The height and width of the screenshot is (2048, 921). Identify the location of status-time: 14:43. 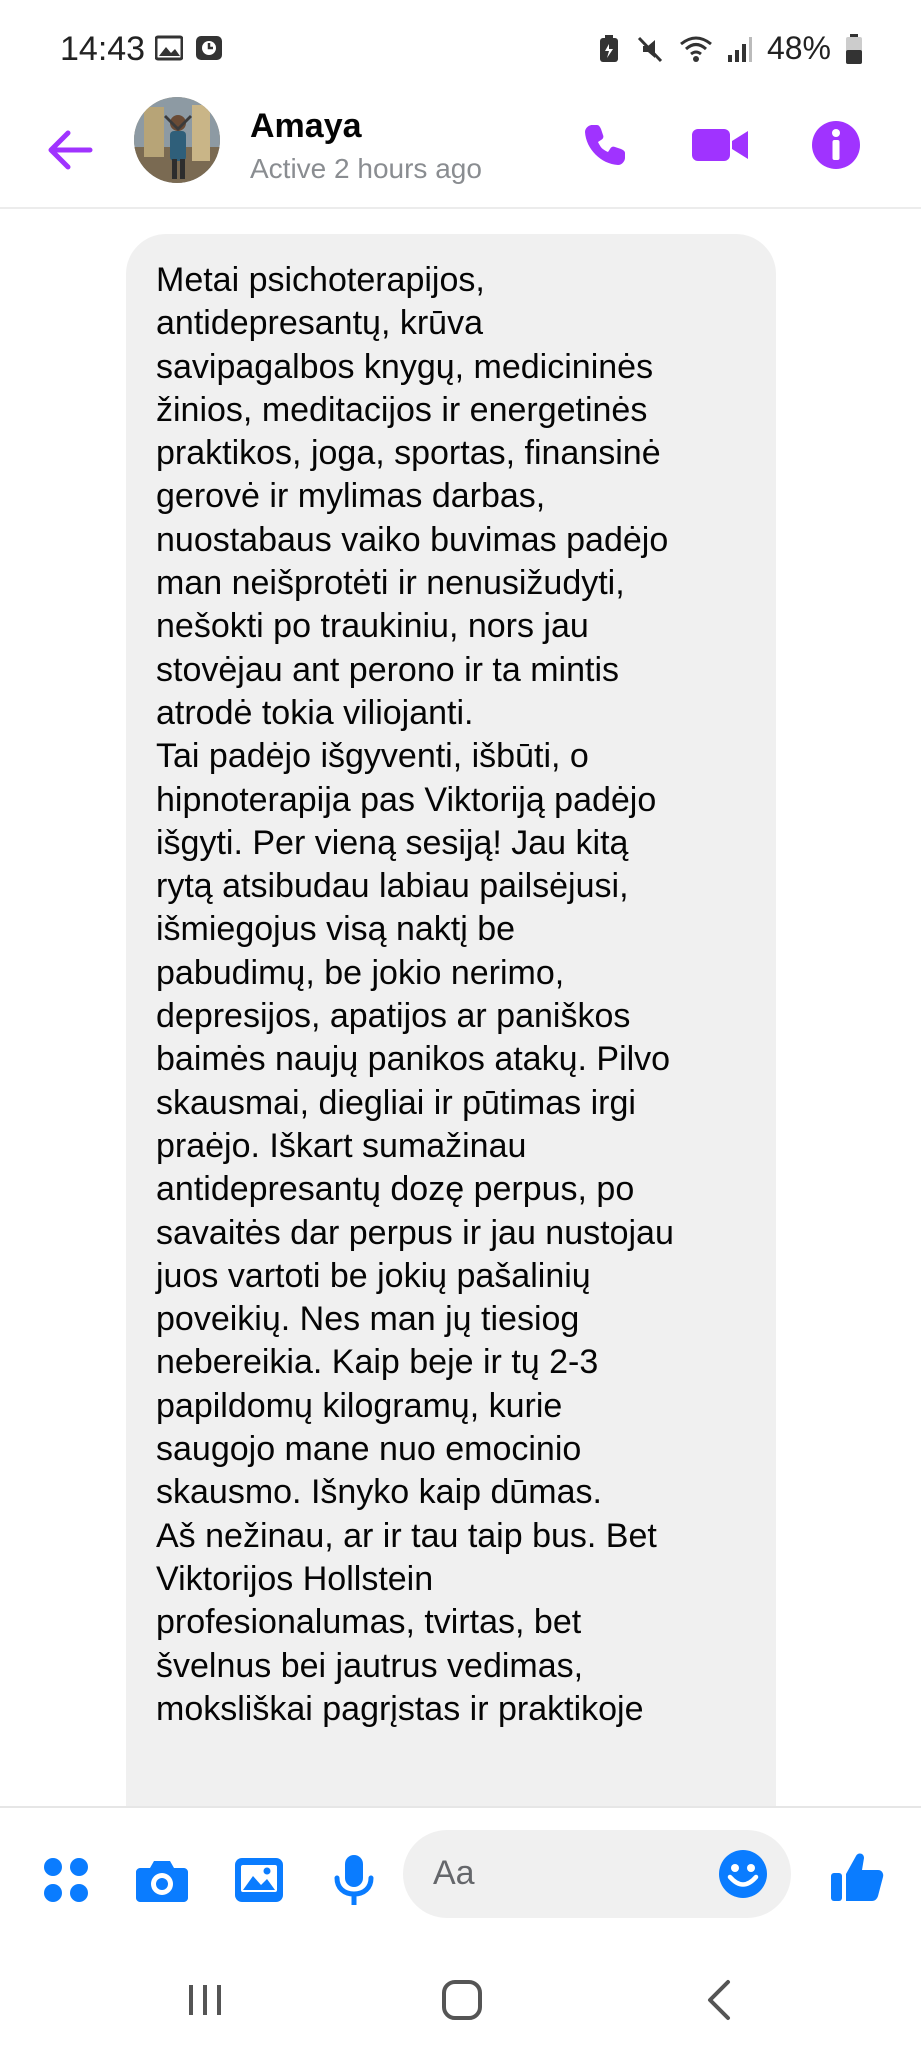
(103, 49).